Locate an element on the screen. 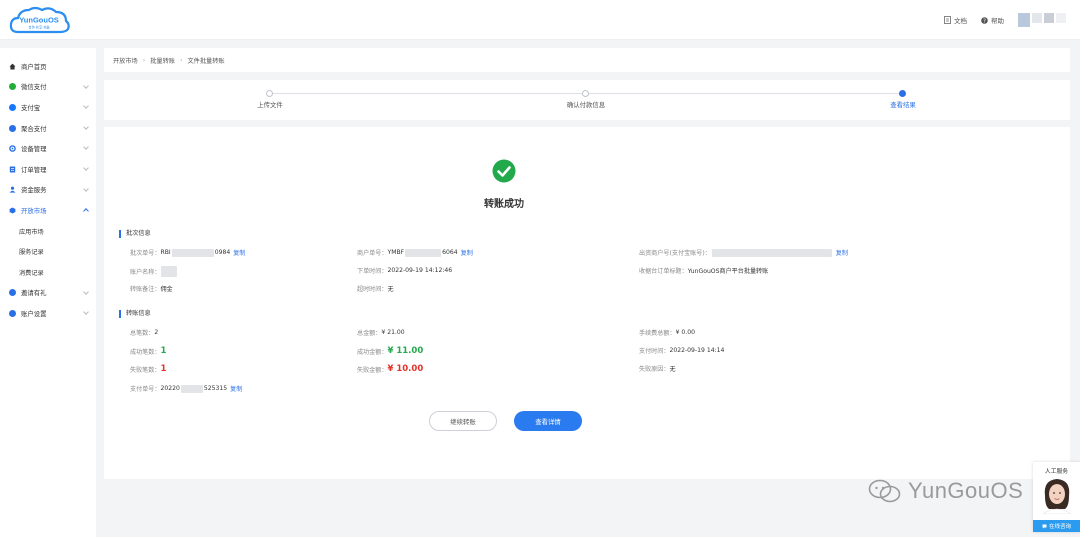 The height and width of the screenshot is (537, 1080). account-name-field: 账户名称： is located at coordinates (154, 271).